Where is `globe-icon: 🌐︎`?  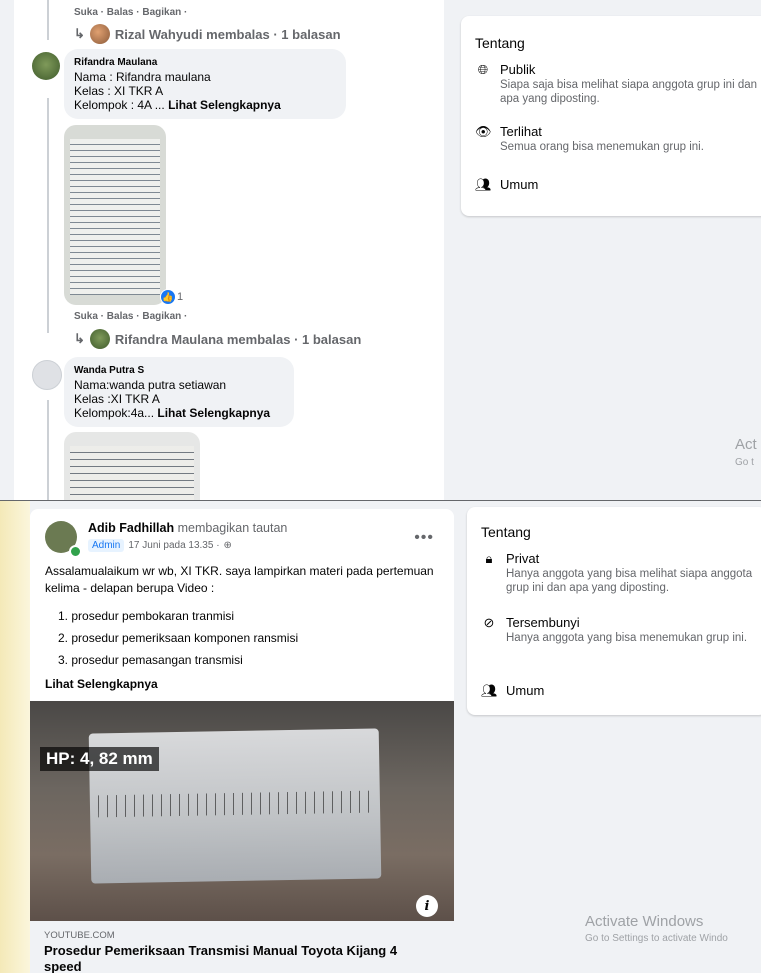 globe-icon: 🌐︎ is located at coordinates (483, 69).